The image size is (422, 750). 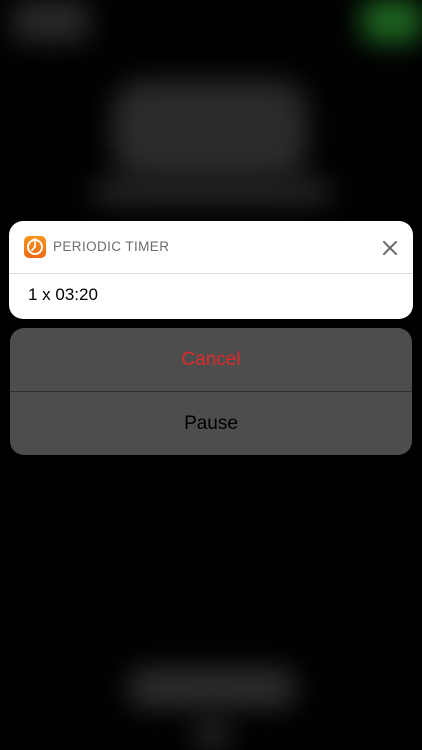 I want to click on cancel-button: Cancel, so click(x=211, y=359).